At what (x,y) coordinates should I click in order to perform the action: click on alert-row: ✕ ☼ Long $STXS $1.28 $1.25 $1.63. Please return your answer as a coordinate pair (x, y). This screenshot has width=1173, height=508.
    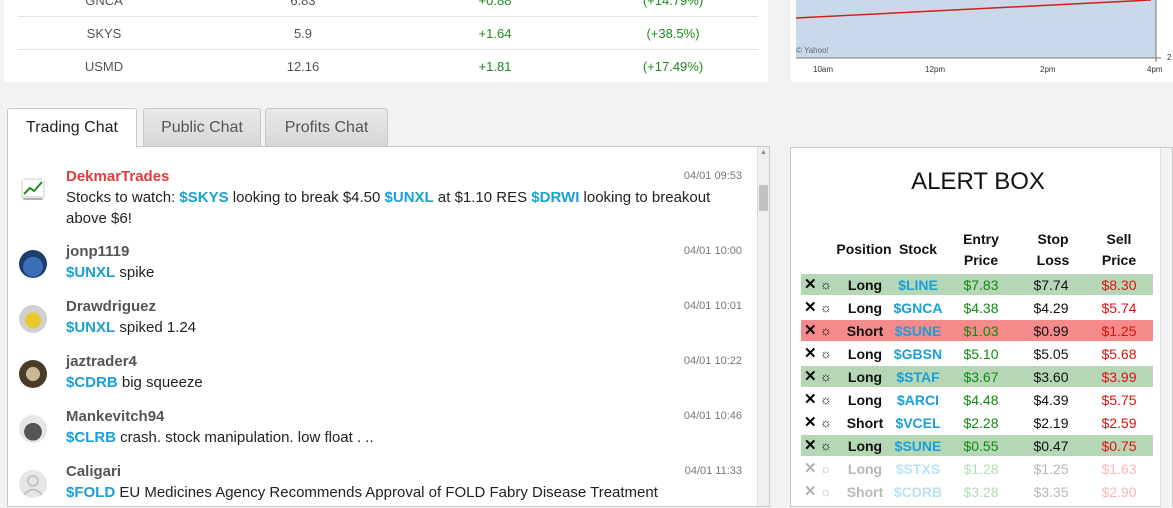
    Looking at the image, I should click on (977, 468).